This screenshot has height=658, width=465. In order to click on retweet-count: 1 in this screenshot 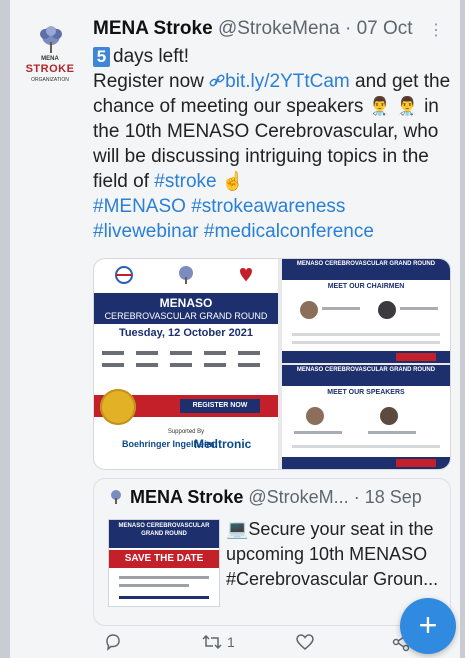, I will do `click(231, 642)`.